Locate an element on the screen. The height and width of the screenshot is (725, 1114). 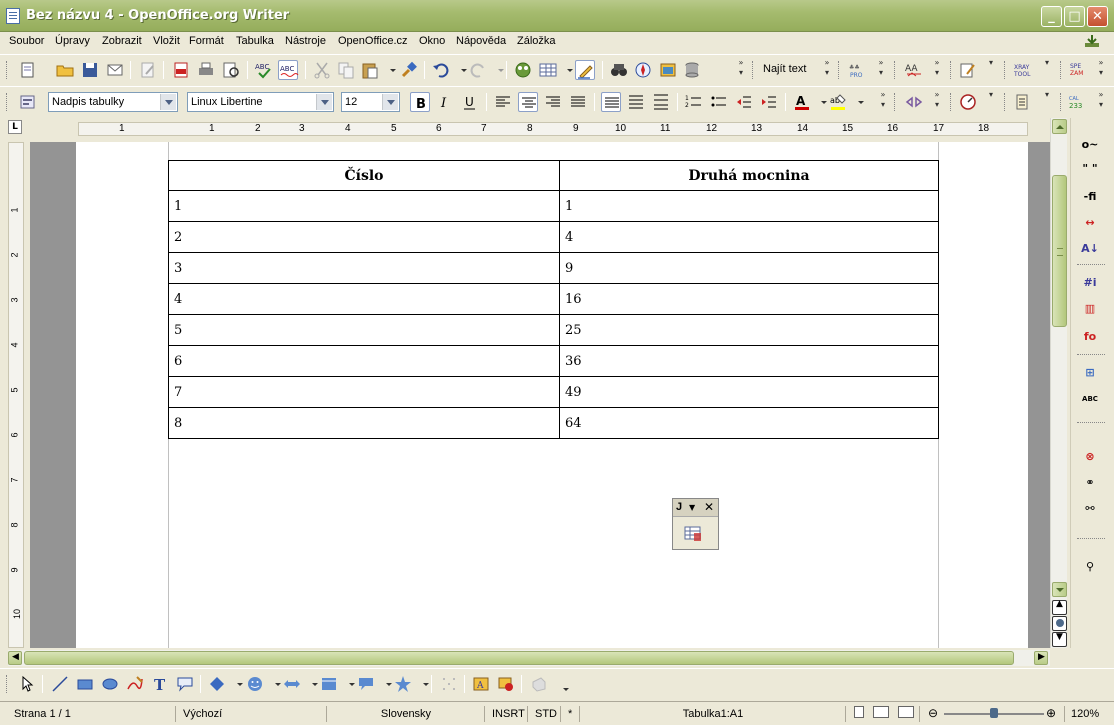
fontwork-gallery-icon: A is located at coordinates (481, 684).